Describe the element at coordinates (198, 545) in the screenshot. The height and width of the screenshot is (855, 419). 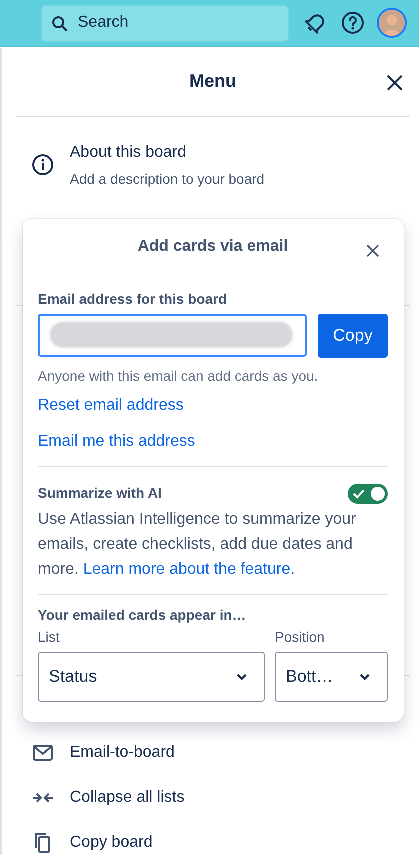
I see `description-paragraph: Use Atlassian Intelligence to summarize your emails, create checklists, add due dates and more. Learn more about the feature.` at that location.